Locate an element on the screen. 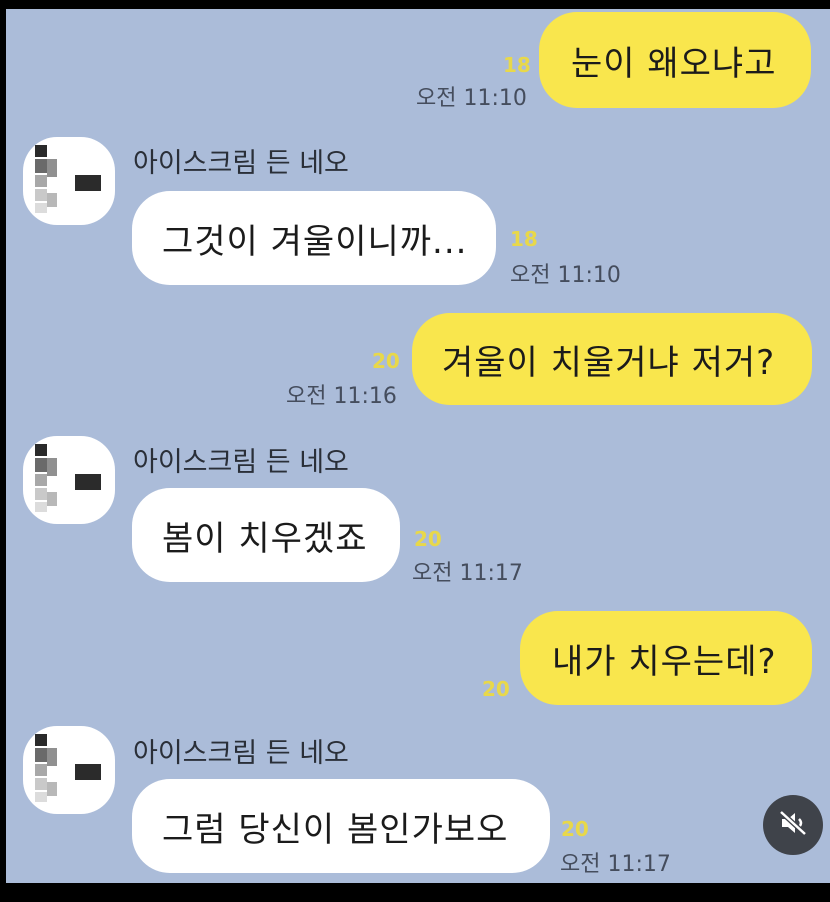 Image resolution: width=830 pixels, height=902 pixels. their-message-bubble: 봄이 치우겠죠 is located at coordinates (266, 535).